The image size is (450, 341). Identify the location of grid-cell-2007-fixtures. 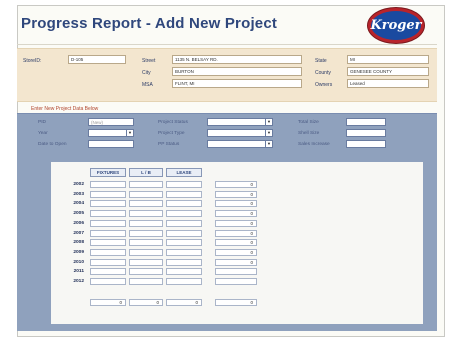
(108, 233).